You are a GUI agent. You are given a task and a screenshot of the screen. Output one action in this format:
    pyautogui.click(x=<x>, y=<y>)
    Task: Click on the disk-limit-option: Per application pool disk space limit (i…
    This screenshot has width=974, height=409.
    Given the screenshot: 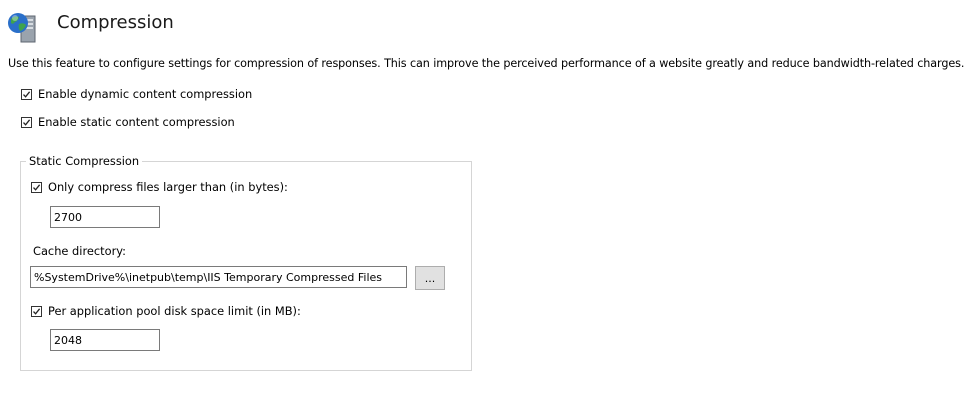 What is the action you would take?
    pyautogui.click(x=166, y=311)
    